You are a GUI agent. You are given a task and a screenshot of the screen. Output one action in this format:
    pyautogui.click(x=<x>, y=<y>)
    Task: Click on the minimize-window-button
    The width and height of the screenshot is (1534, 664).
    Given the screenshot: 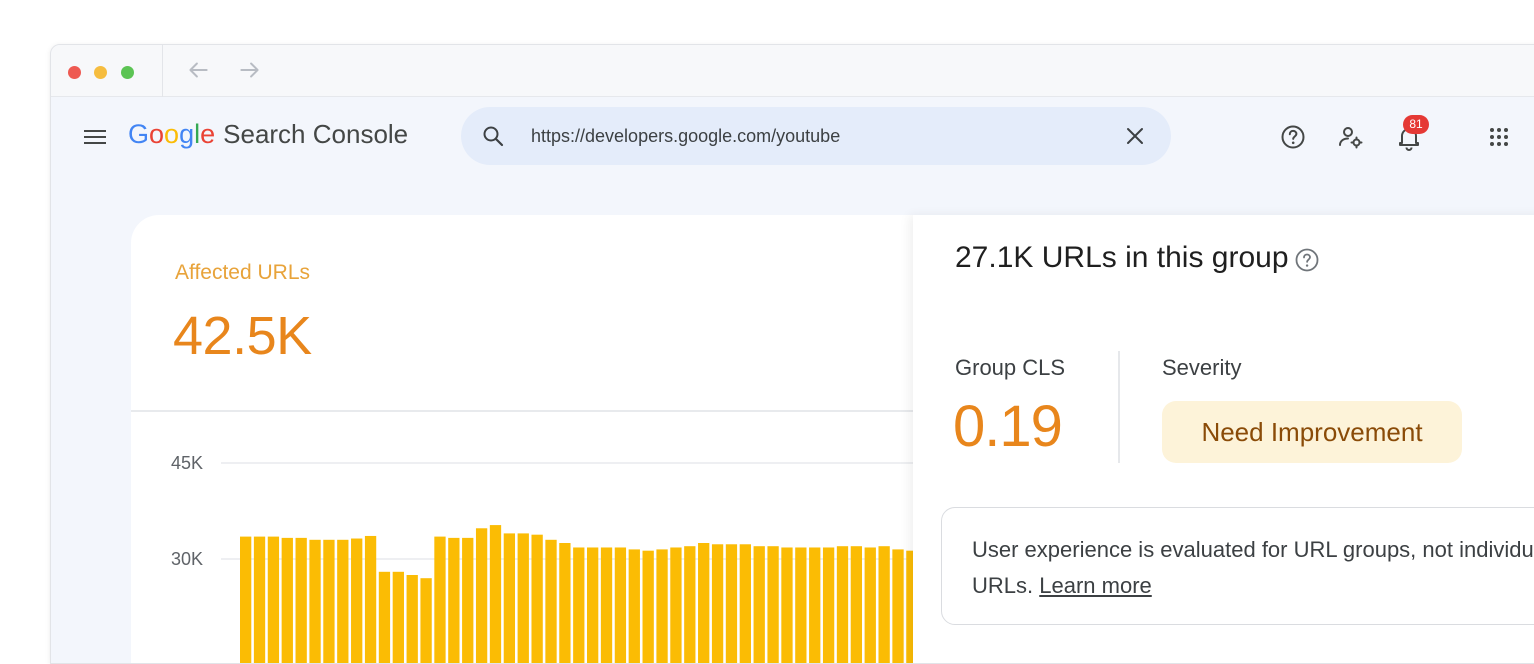 What is the action you would take?
    pyautogui.click(x=100, y=72)
    